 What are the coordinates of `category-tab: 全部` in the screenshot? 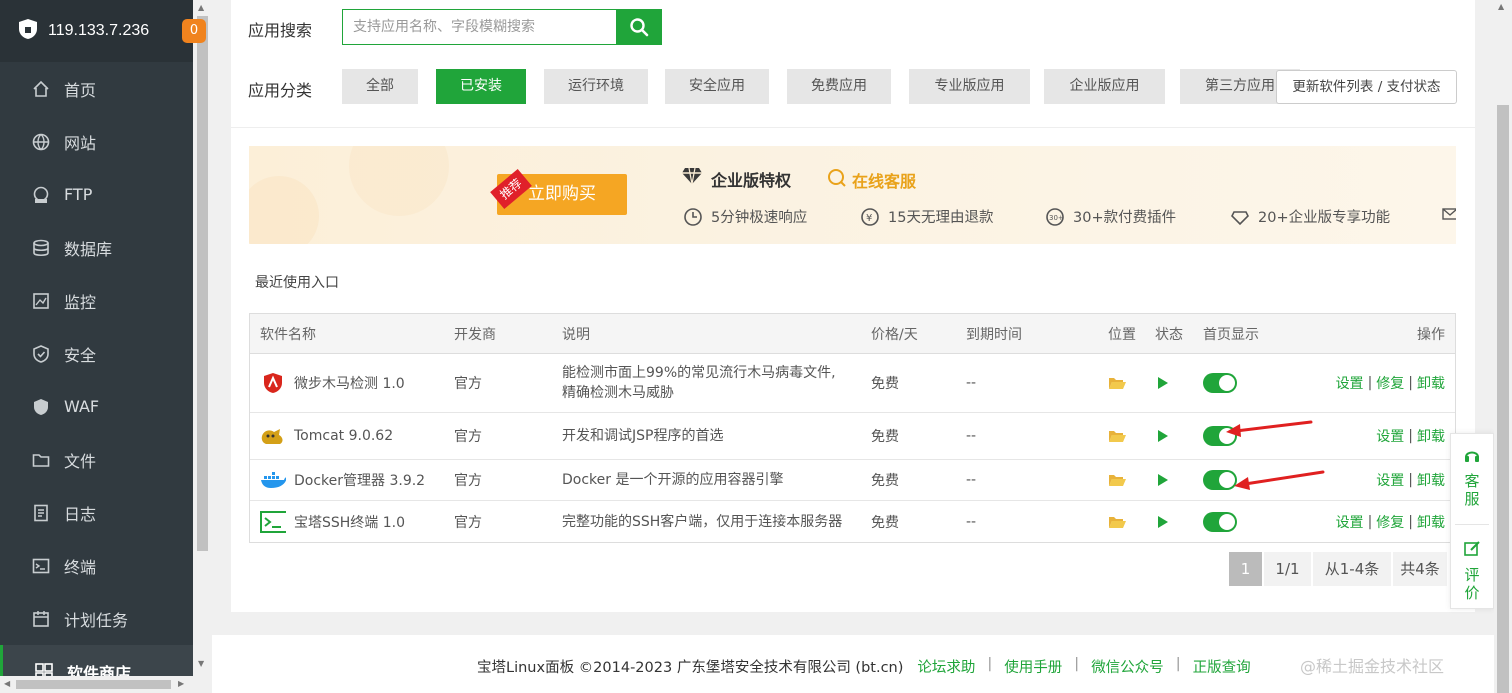 It's located at (380, 86).